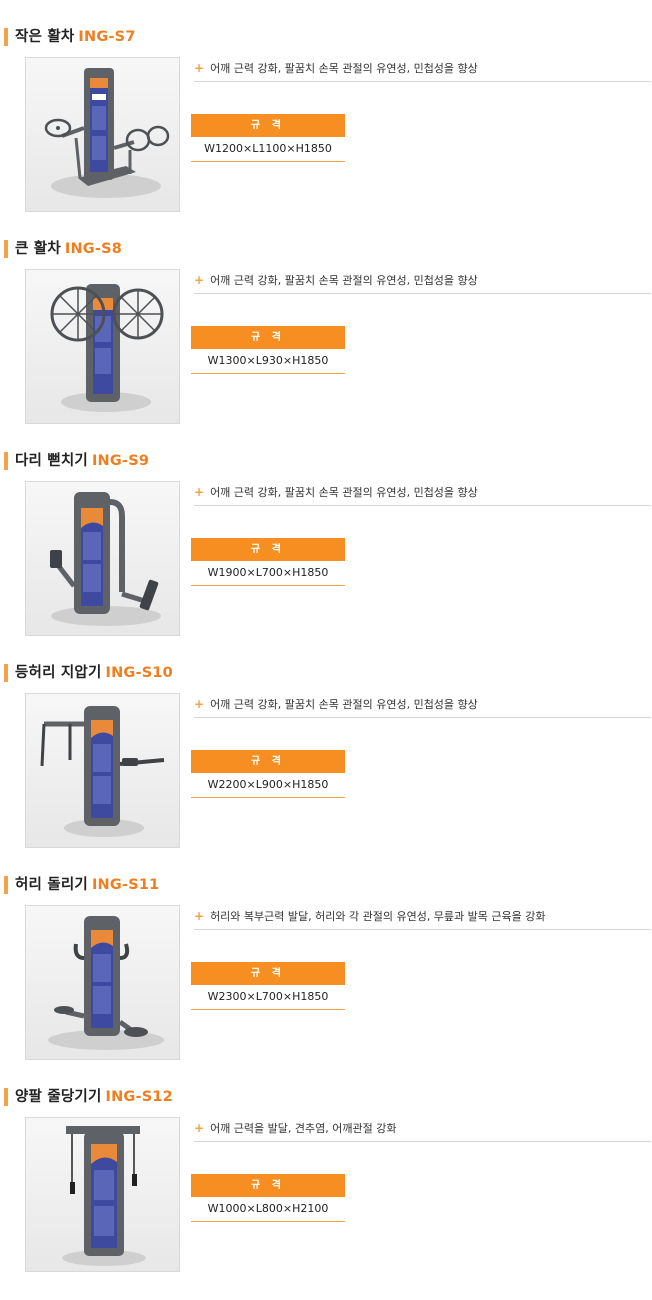 The width and height of the screenshot is (652, 1300). I want to click on spec-value: W1900×L700×H1850, so click(268, 574).